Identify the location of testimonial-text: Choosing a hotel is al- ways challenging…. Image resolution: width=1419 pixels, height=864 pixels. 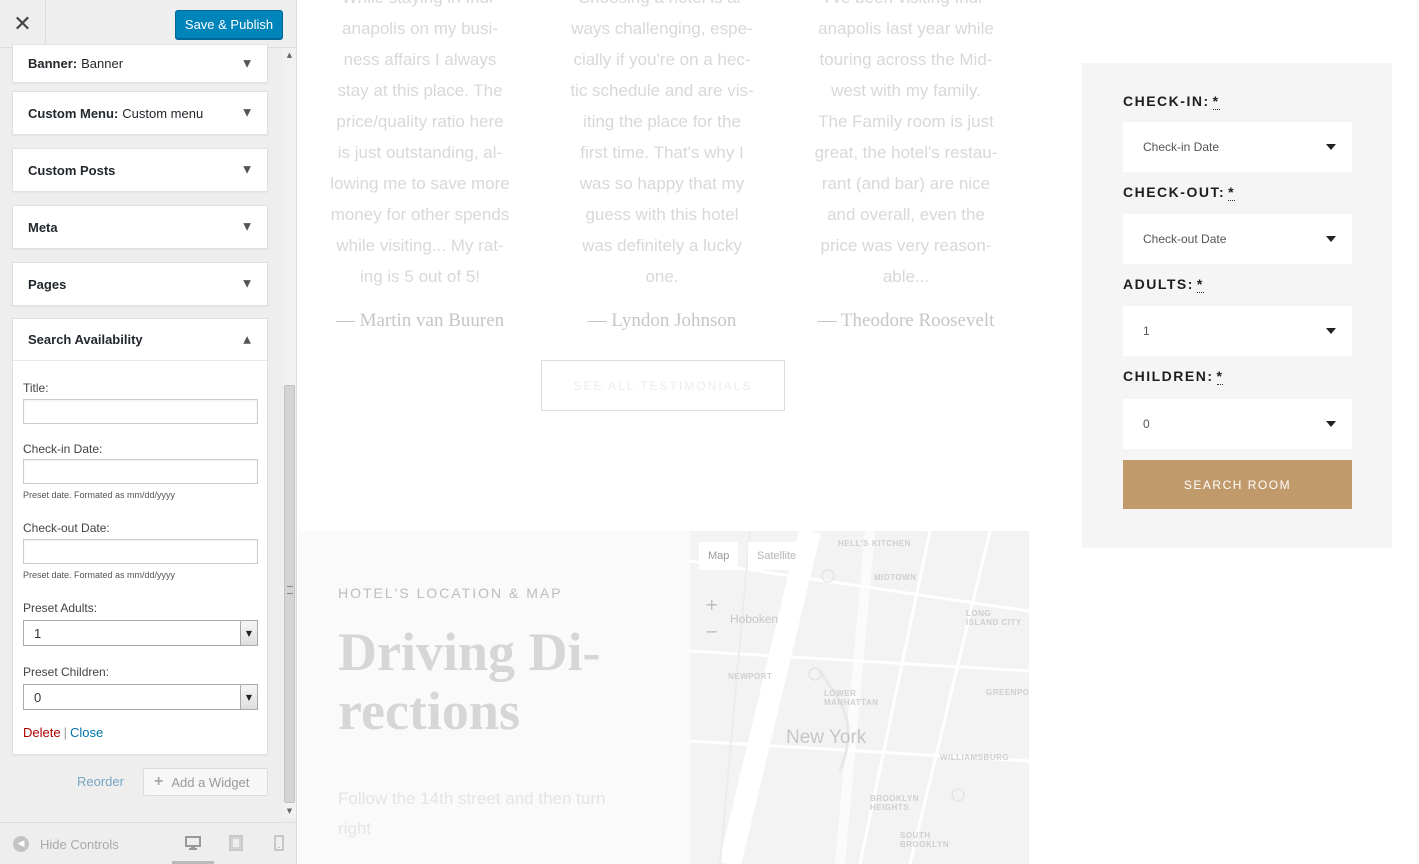
(662, 146).